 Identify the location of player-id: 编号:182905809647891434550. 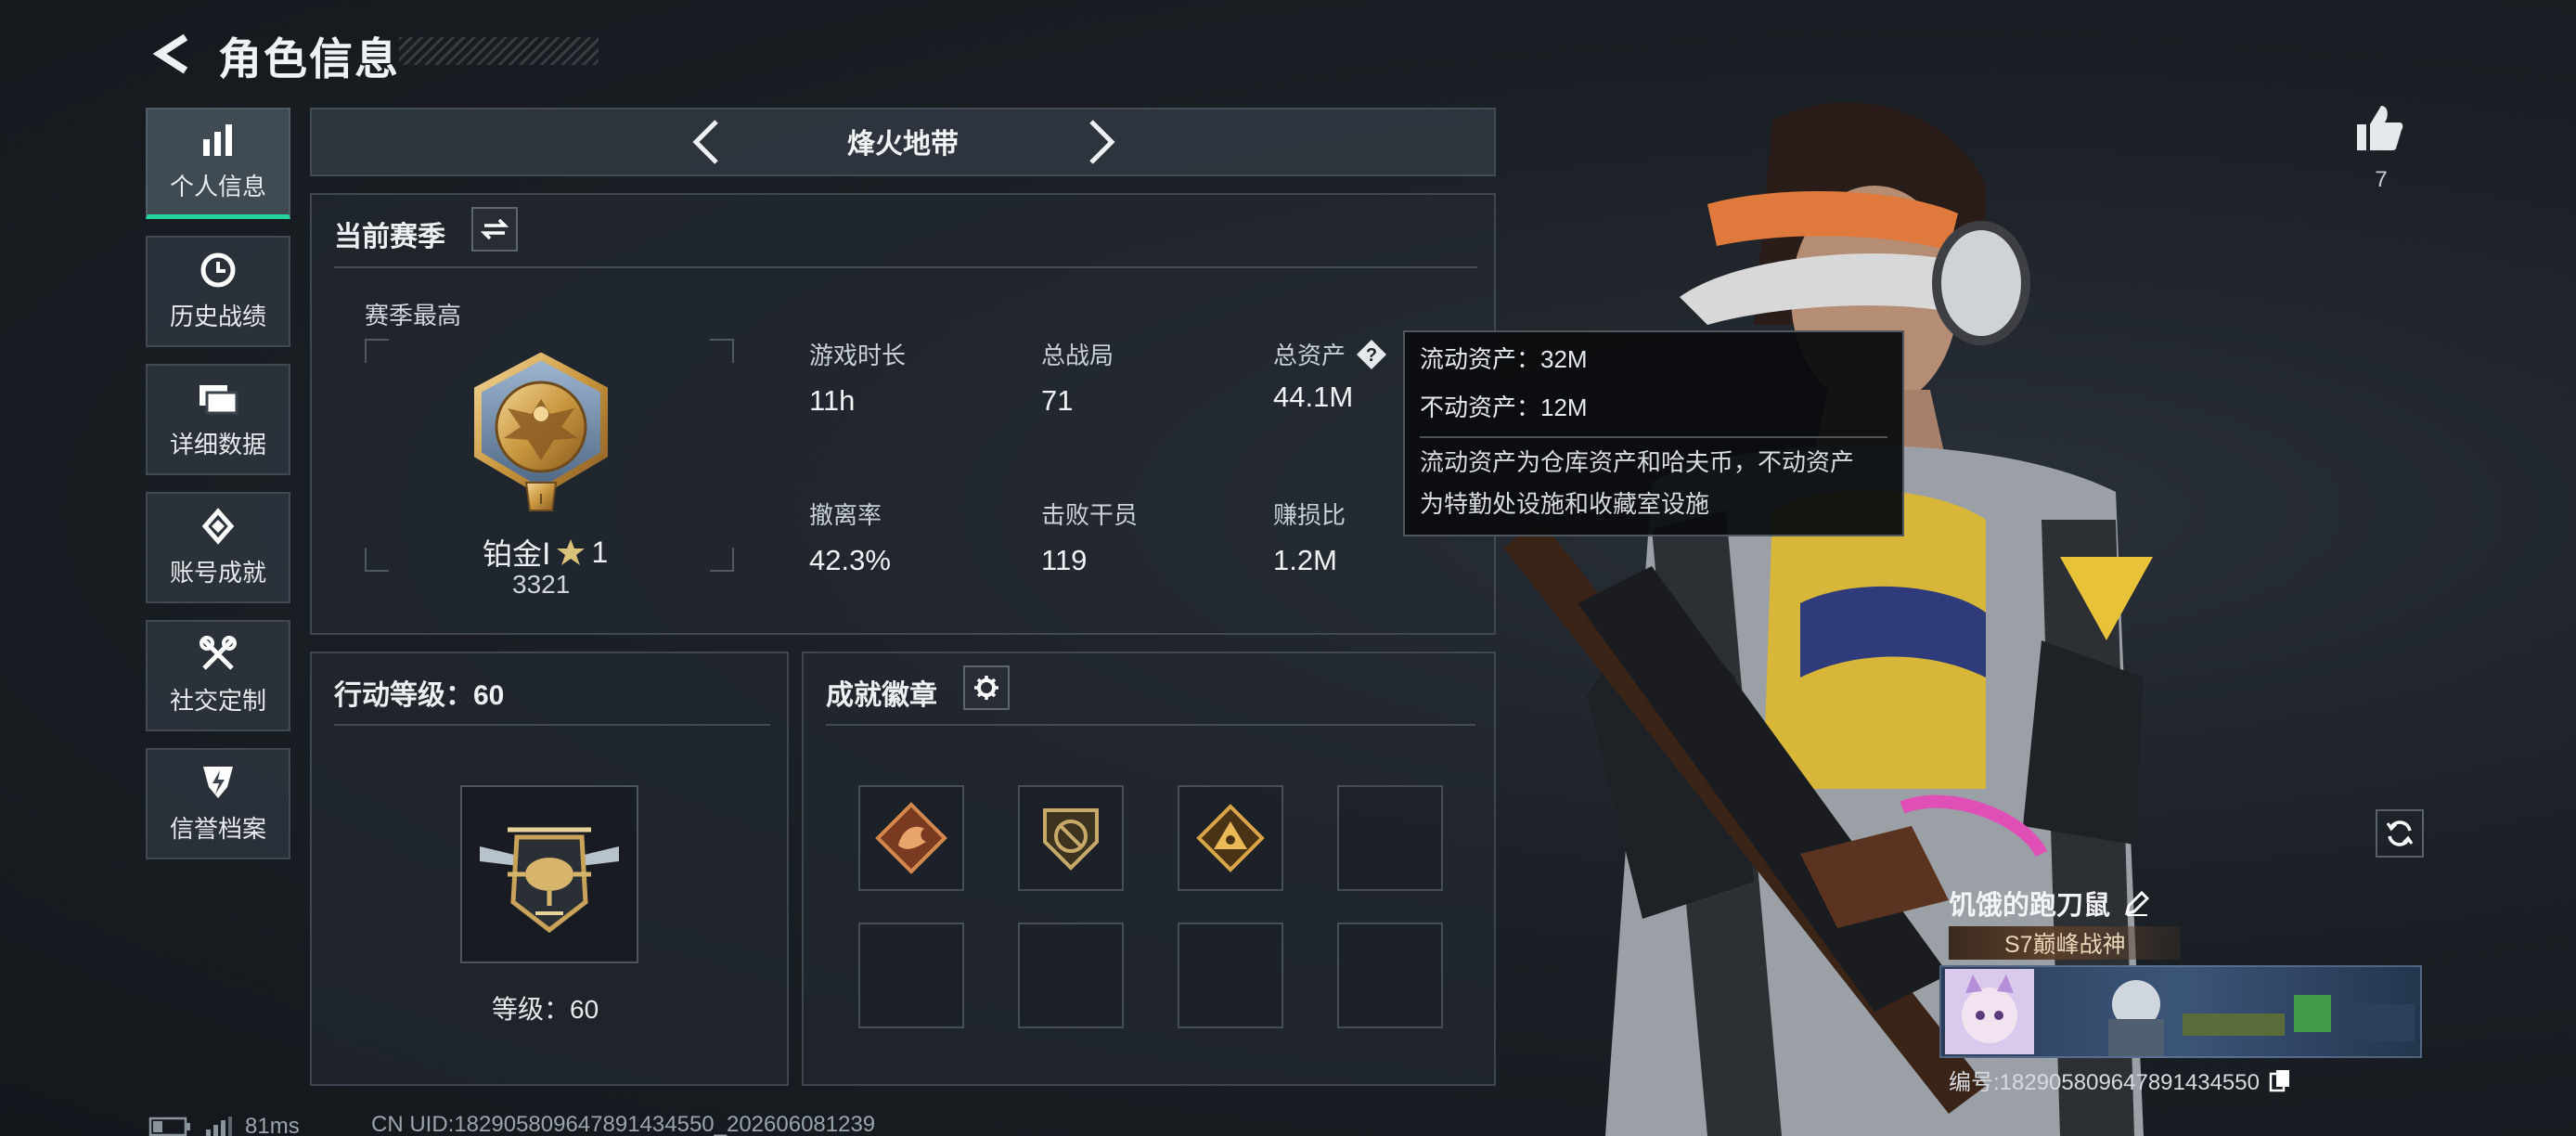
(2104, 1082).